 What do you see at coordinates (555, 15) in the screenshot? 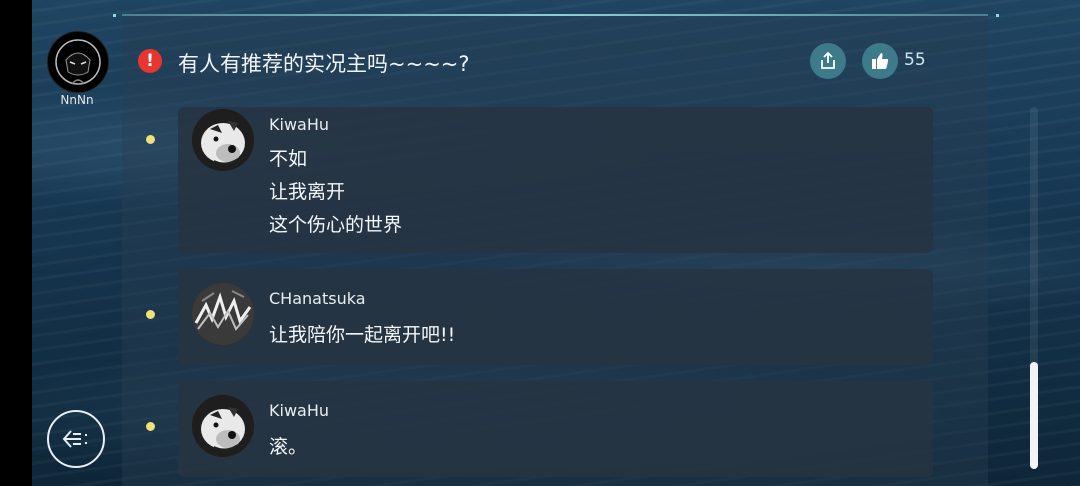
I see `panel-top-border` at bounding box center [555, 15].